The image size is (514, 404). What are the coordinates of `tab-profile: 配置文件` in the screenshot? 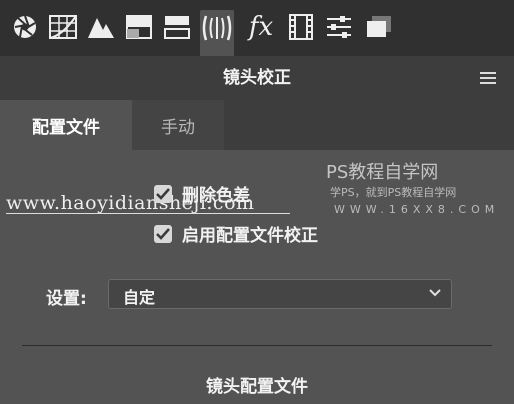 It's located at (66, 125).